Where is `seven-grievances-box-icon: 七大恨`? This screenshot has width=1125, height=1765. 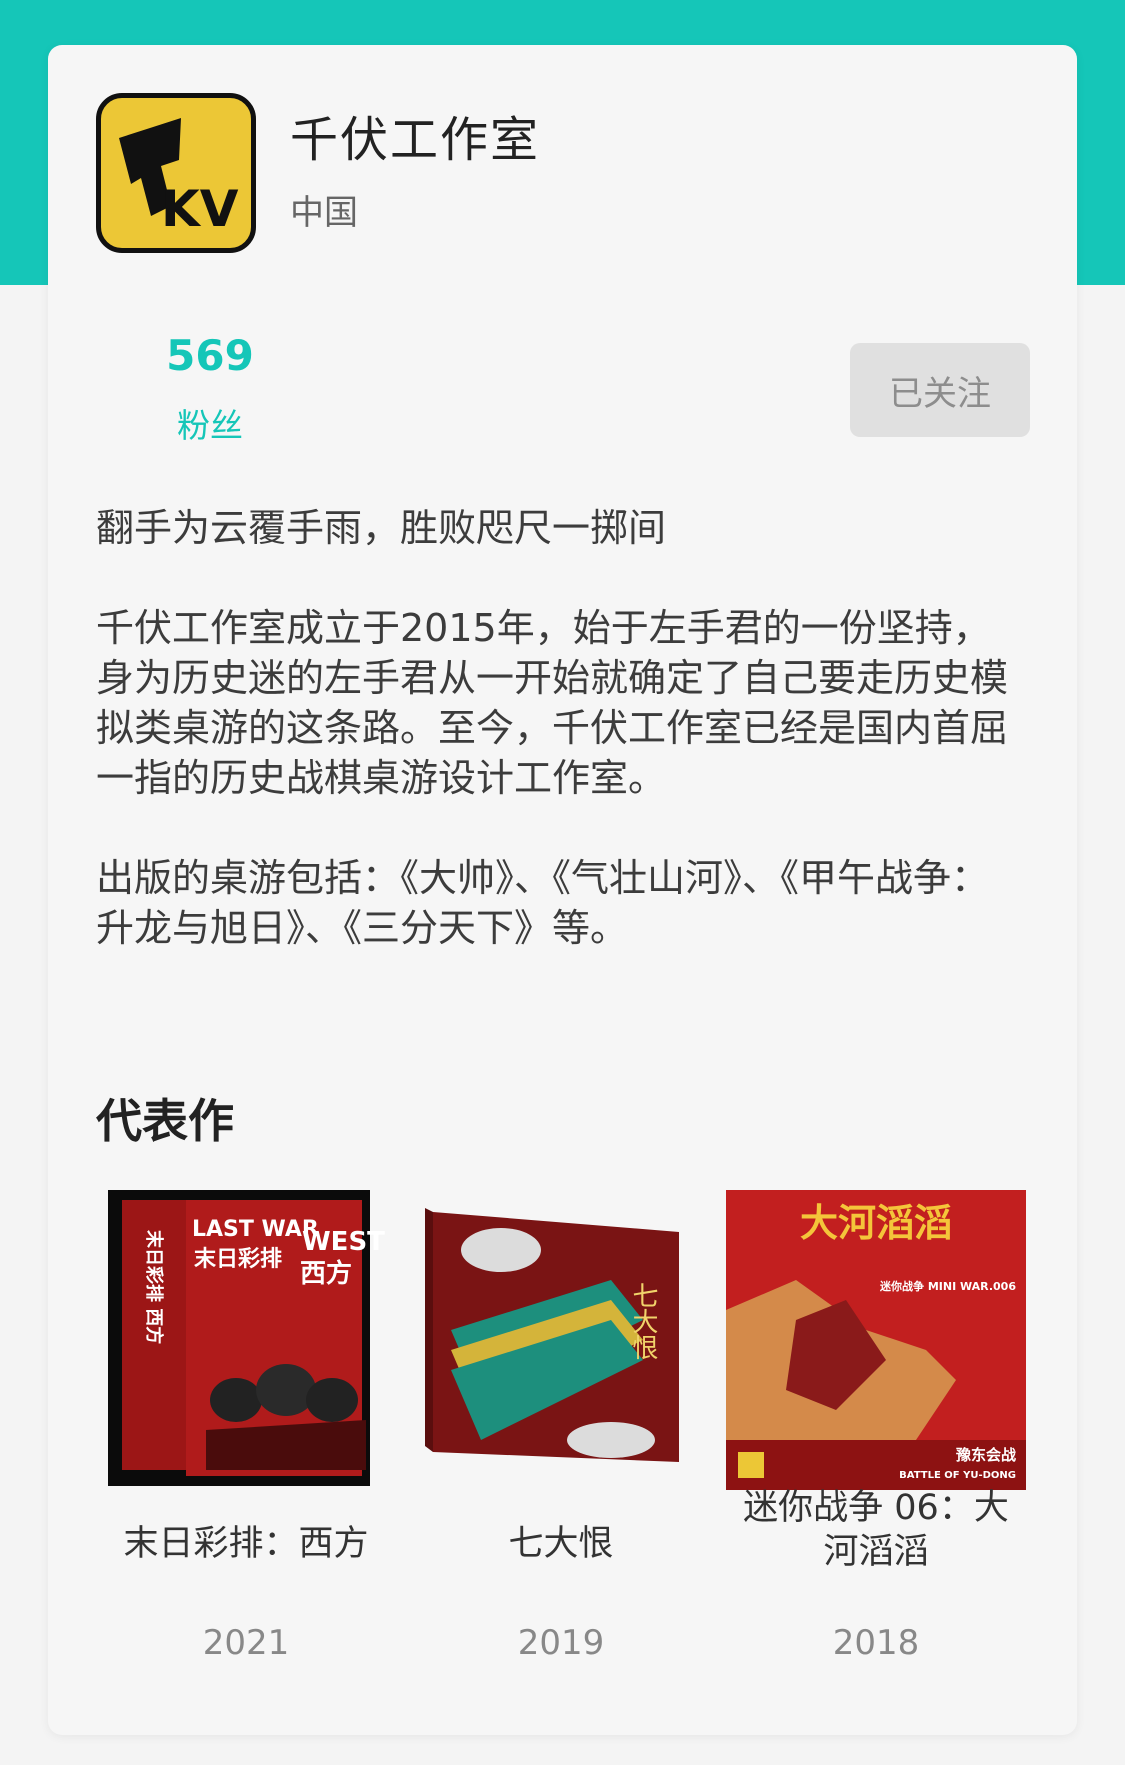
seven-grievances-box-icon: 七大恨 is located at coordinates (561, 1340).